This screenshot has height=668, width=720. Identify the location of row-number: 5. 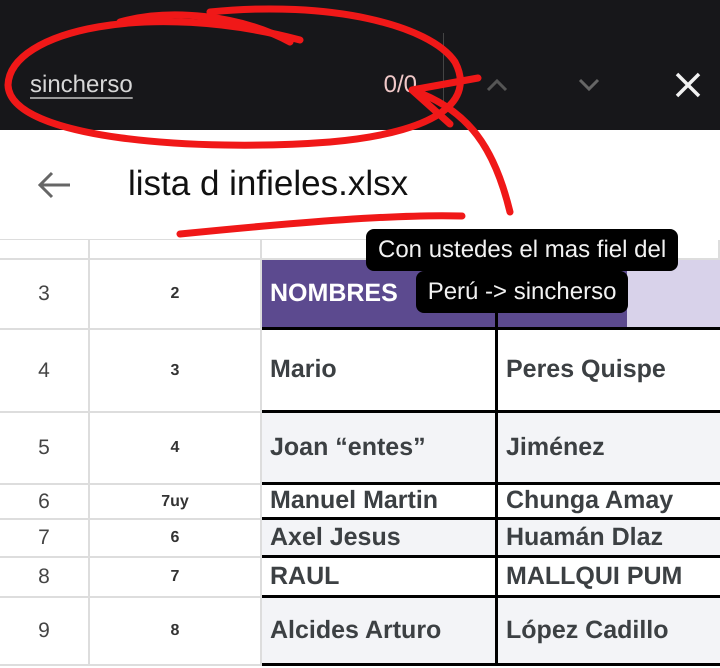
(45, 449).